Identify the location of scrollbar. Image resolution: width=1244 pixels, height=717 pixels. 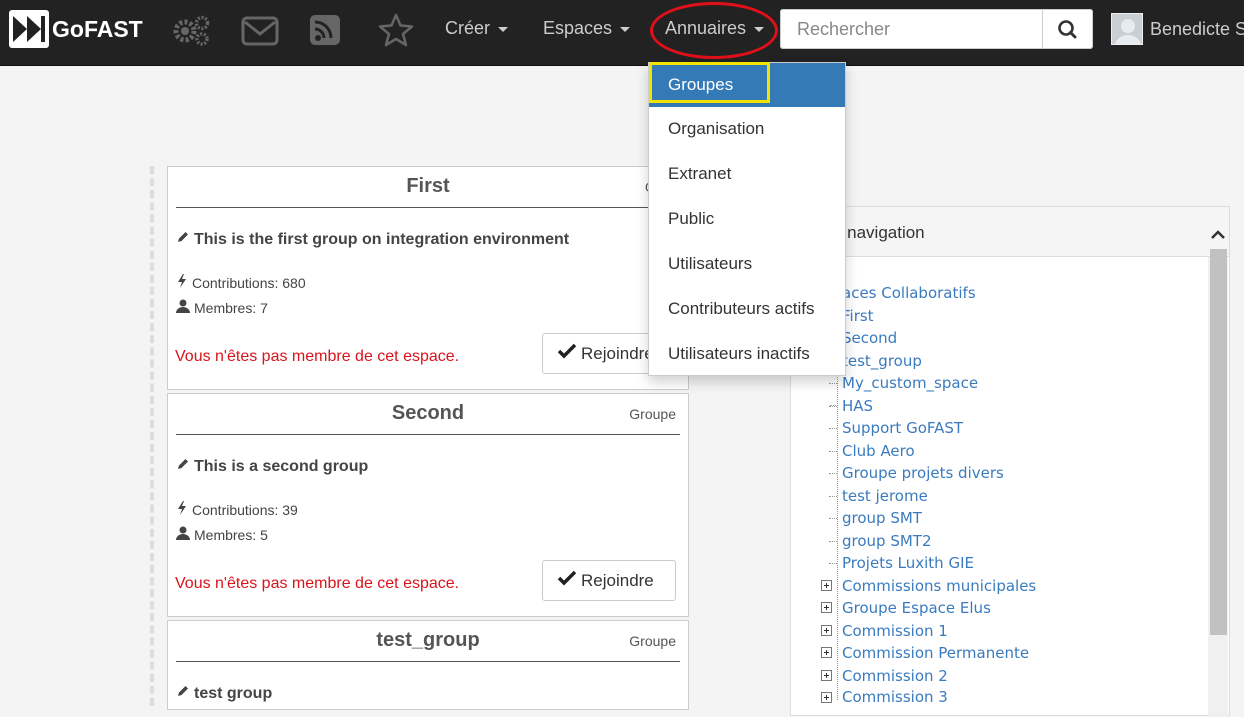
(1218, 483).